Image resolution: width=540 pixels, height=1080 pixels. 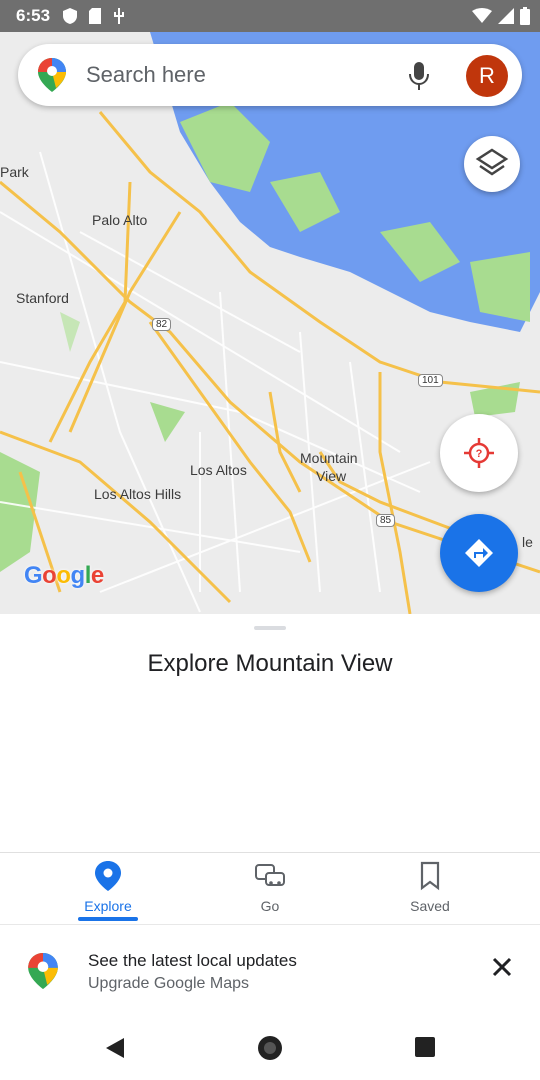 I want to click on tab-explore: Explore, so click(x=108, y=891).